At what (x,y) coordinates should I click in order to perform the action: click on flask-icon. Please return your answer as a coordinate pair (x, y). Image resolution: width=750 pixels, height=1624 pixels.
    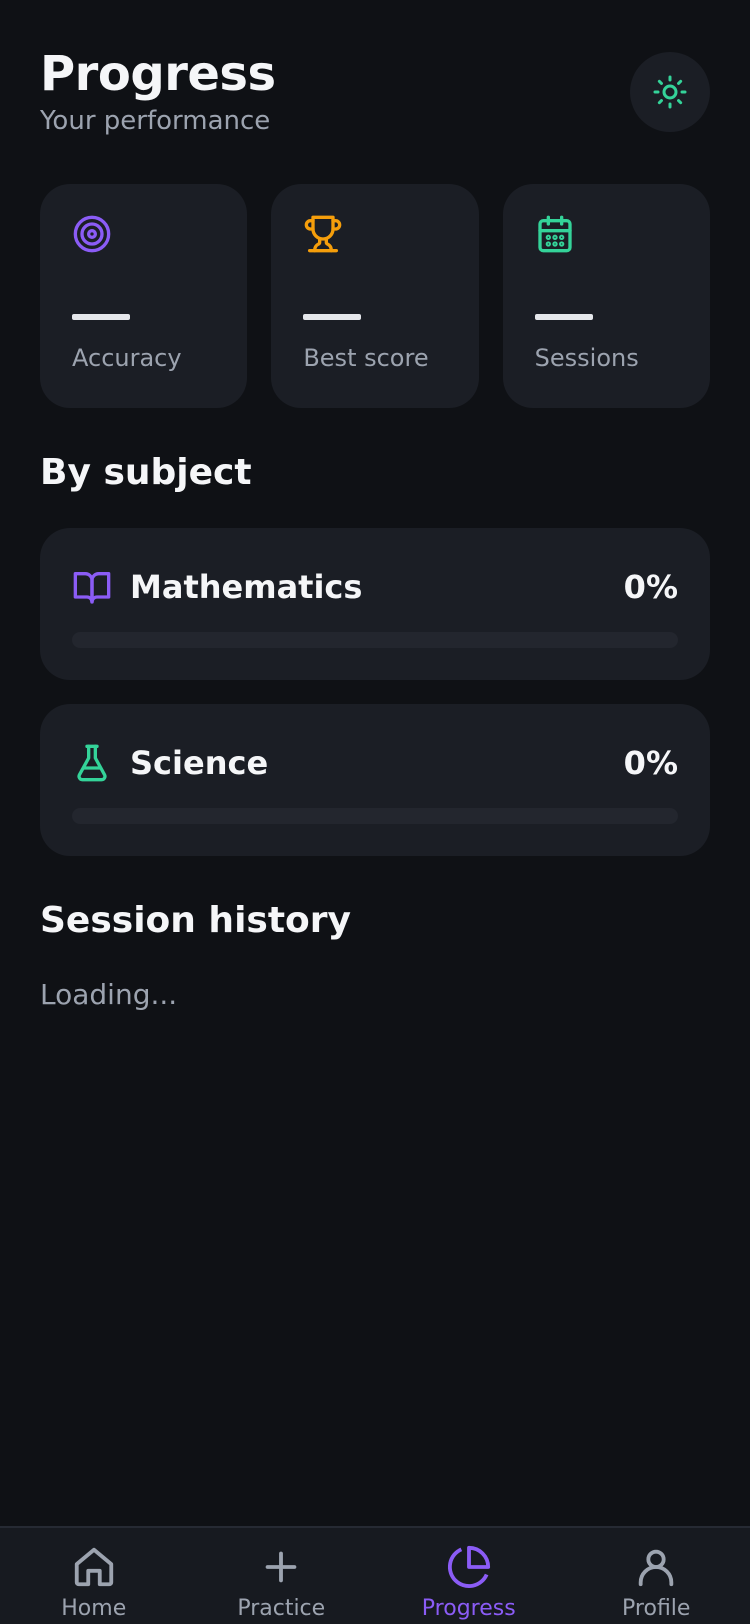
    Looking at the image, I should click on (92, 763).